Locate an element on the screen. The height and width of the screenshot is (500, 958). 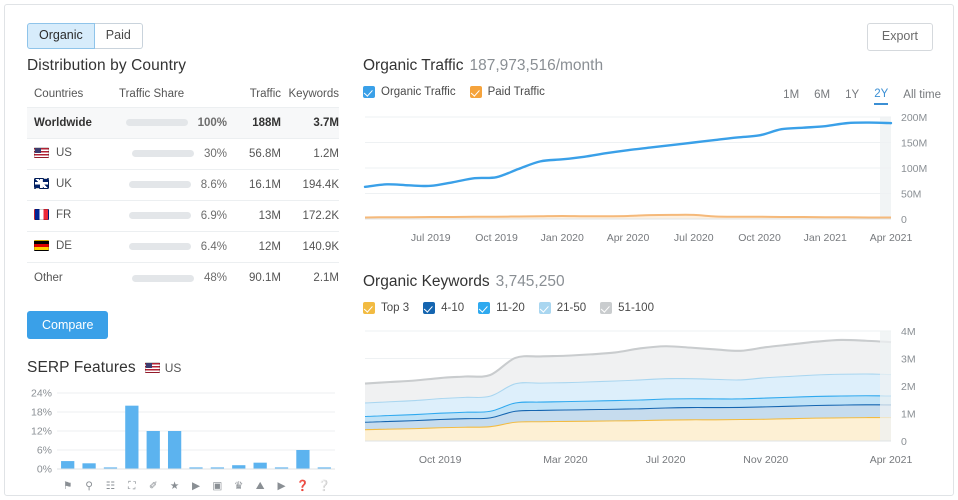
legend-item-keyword-4: 21-50 is located at coordinates (562, 308).